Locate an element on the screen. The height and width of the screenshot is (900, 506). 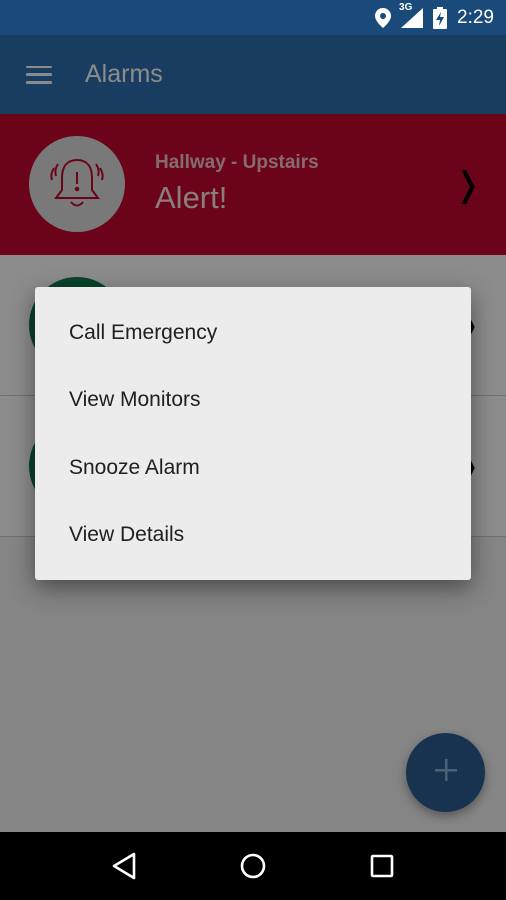
system-nav-bar is located at coordinates (253, 866).